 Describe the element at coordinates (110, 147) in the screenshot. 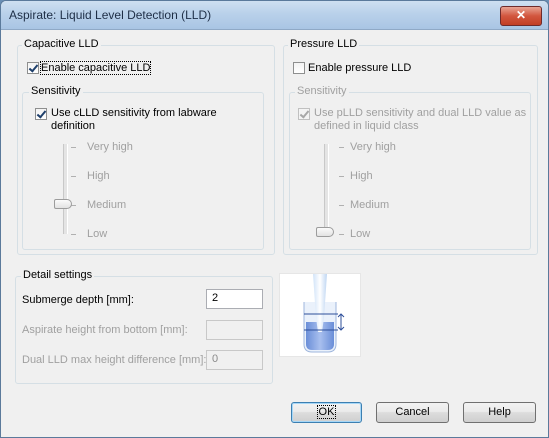

I see `capacitive-level-very-high: Very high` at that location.